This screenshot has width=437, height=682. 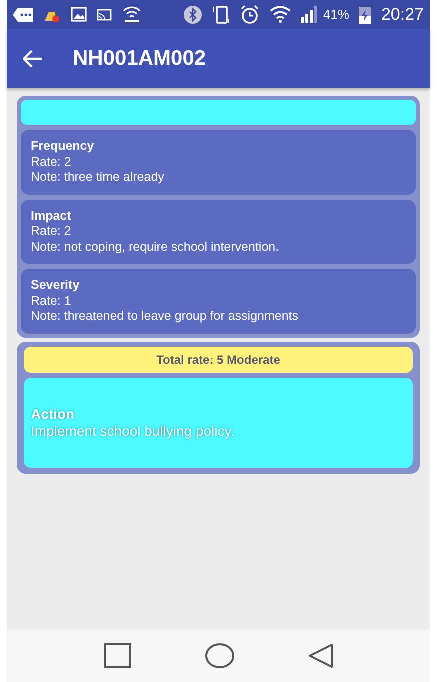 I want to click on back-arrow-icon, so click(x=33, y=59).